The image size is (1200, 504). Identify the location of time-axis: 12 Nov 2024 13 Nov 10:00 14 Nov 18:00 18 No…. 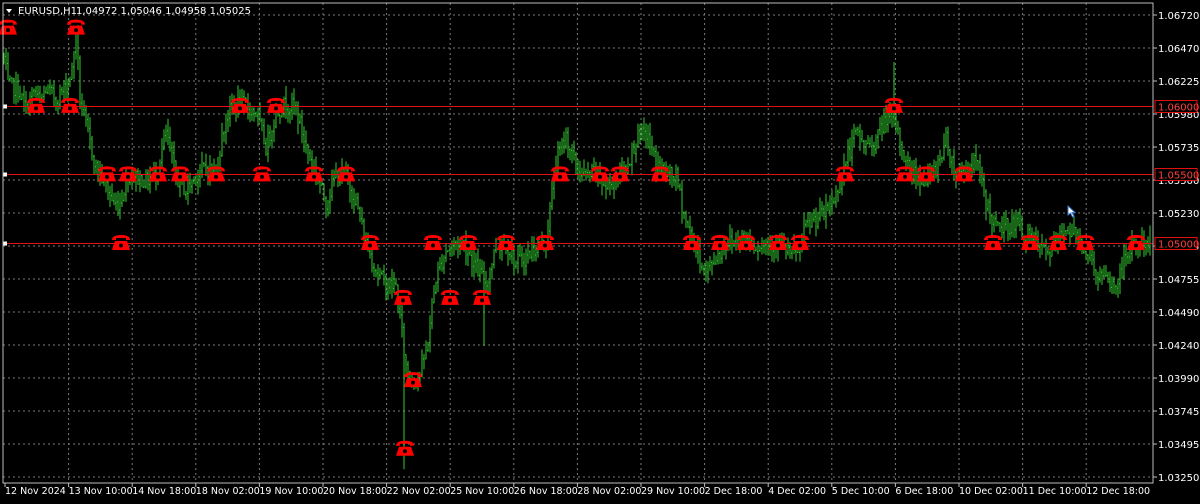
(577, 490).